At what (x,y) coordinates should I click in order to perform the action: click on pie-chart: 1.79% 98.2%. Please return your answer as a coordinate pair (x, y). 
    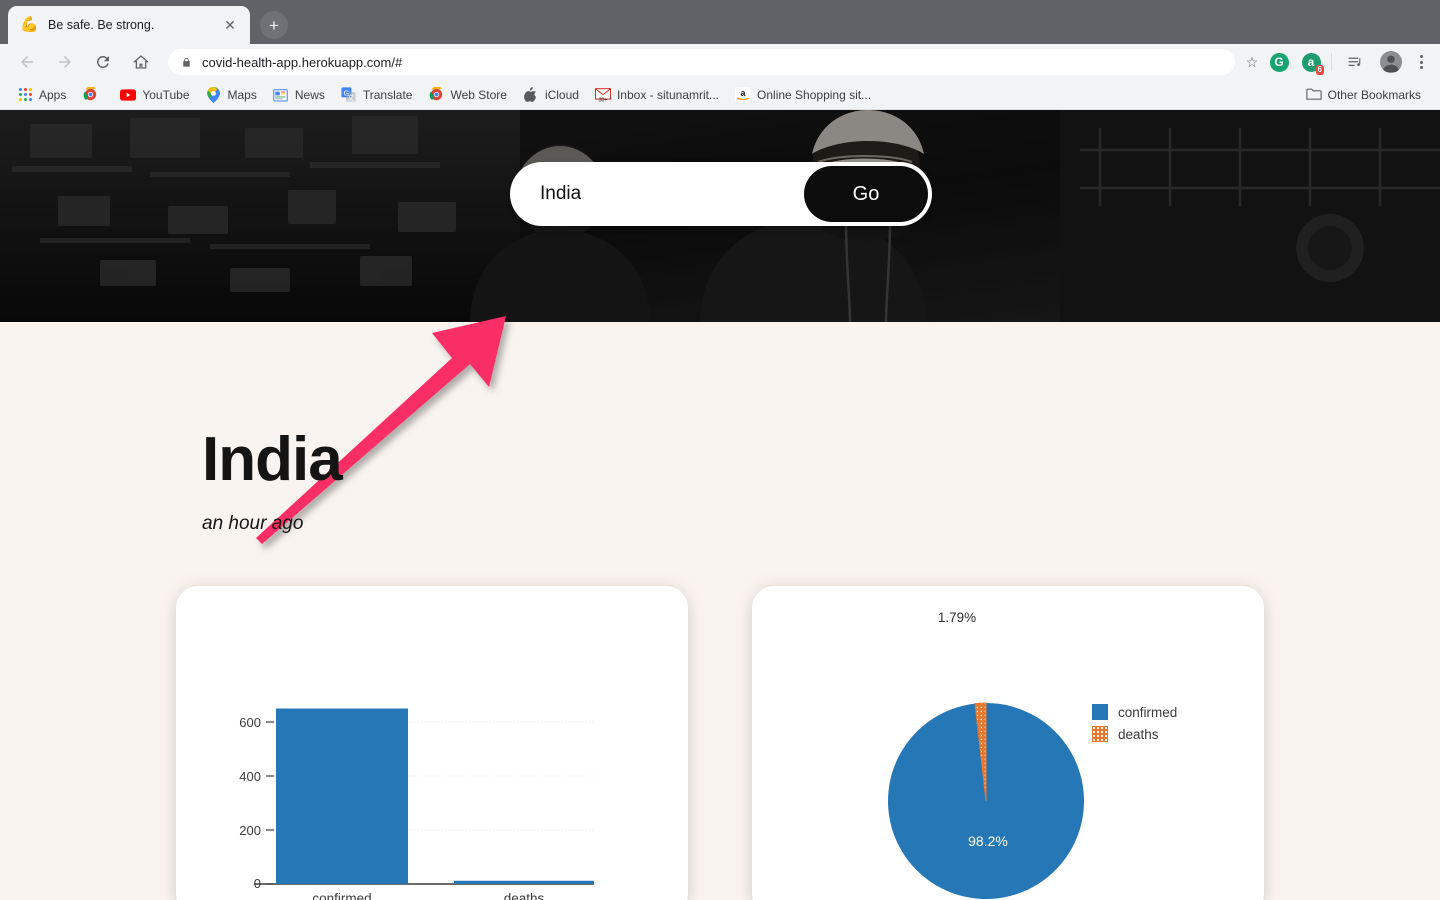
    Looking at the image, I should click on (1008, 743).